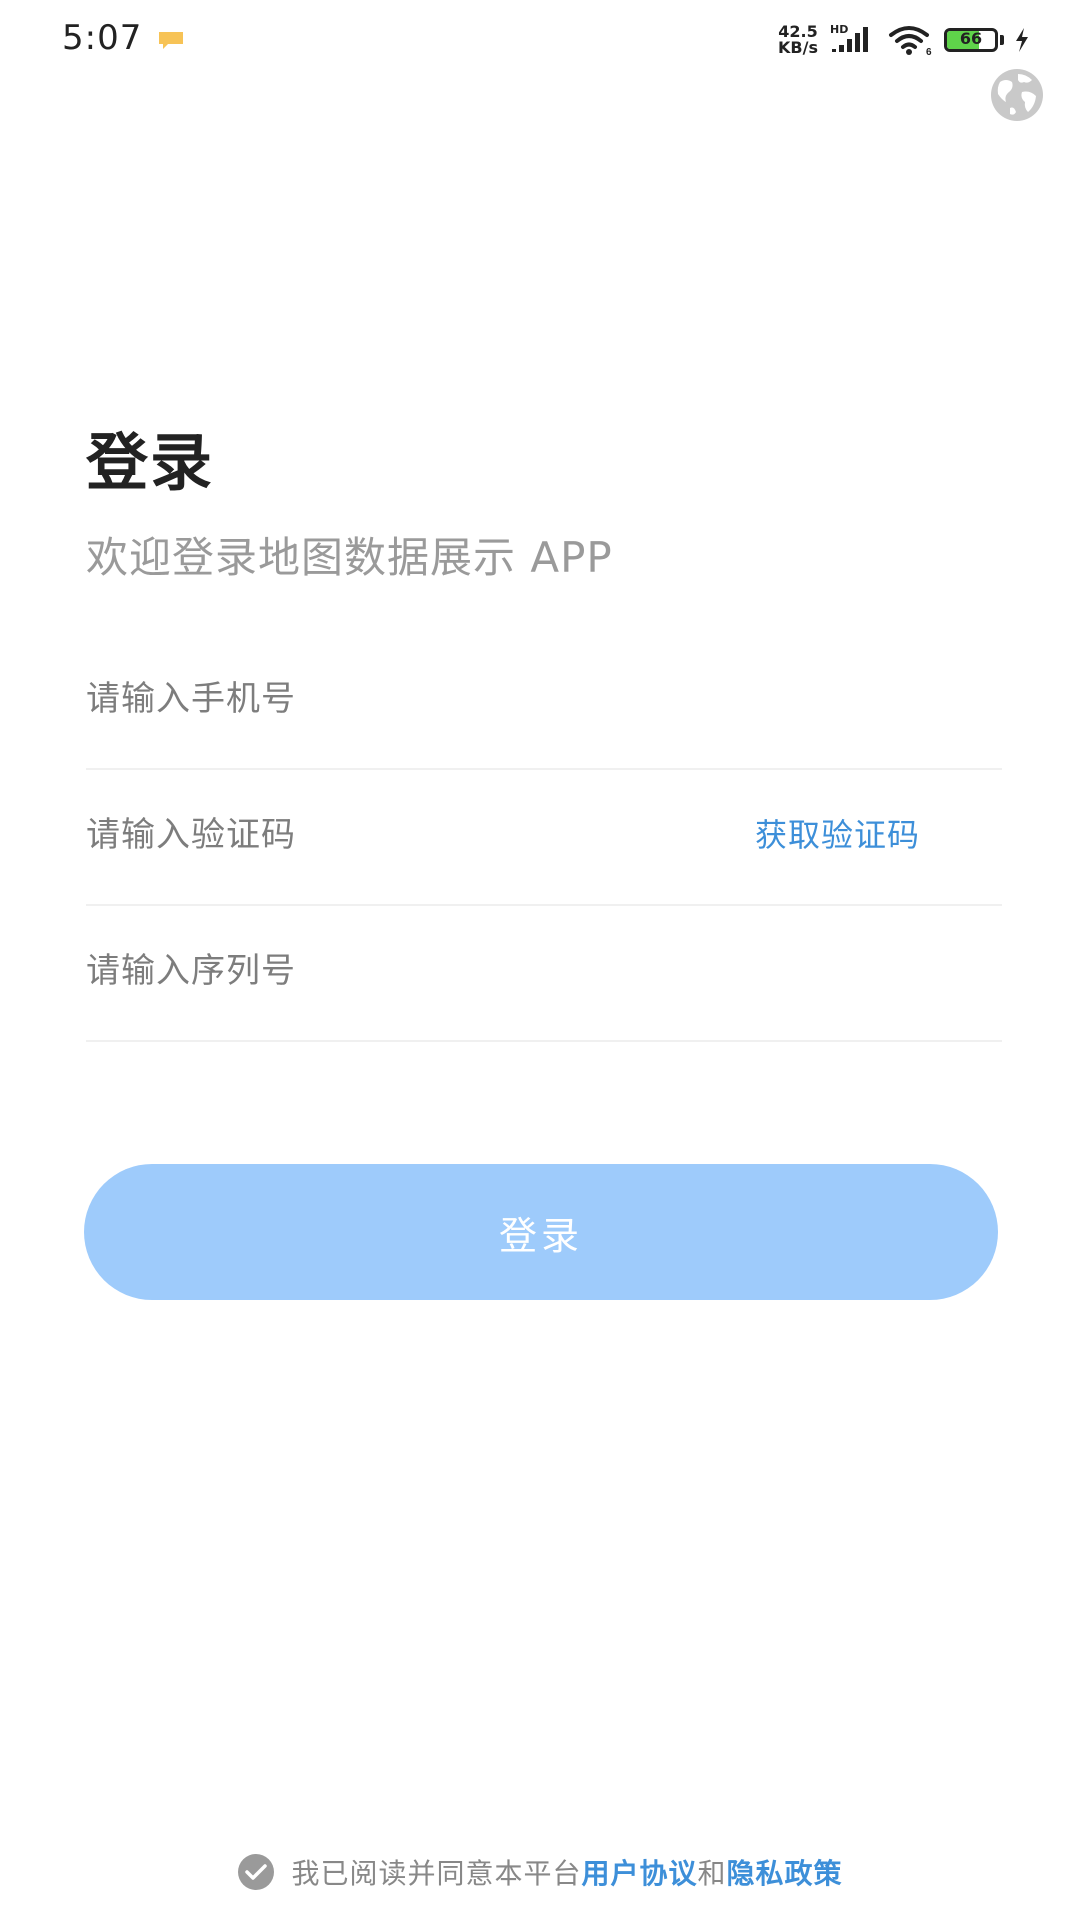  I want to click on serial-number-input, so click(544, 971).